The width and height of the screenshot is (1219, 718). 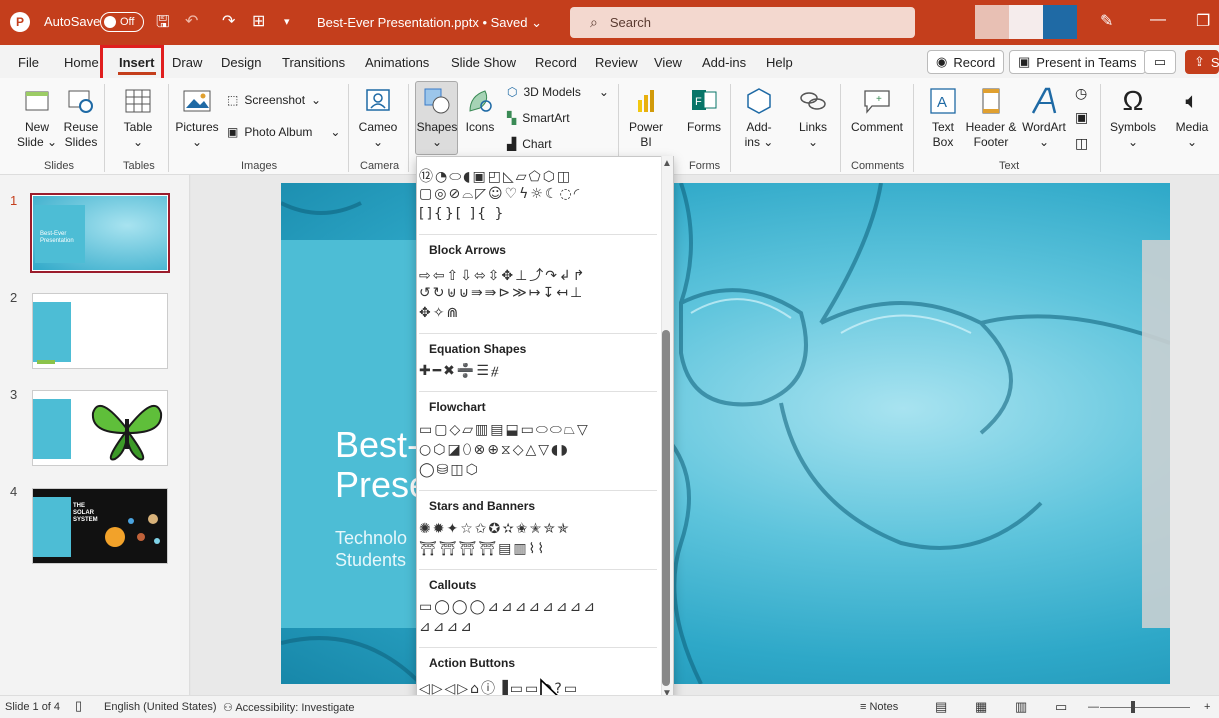 What do you see at coordinates (667, 163) in the screenshot?
I see `scroll-up-icon: ▲` at bounding box center [667, 163].